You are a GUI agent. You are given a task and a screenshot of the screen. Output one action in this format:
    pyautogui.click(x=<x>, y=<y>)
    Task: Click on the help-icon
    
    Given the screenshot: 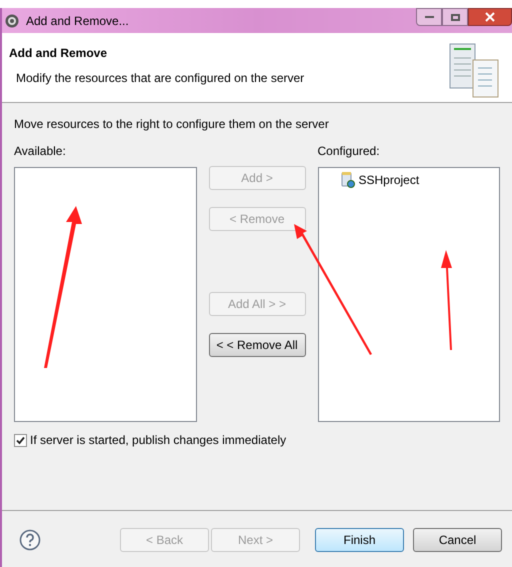 What is the action you would take?
    pyautogui.click(x=30, y=540)
    